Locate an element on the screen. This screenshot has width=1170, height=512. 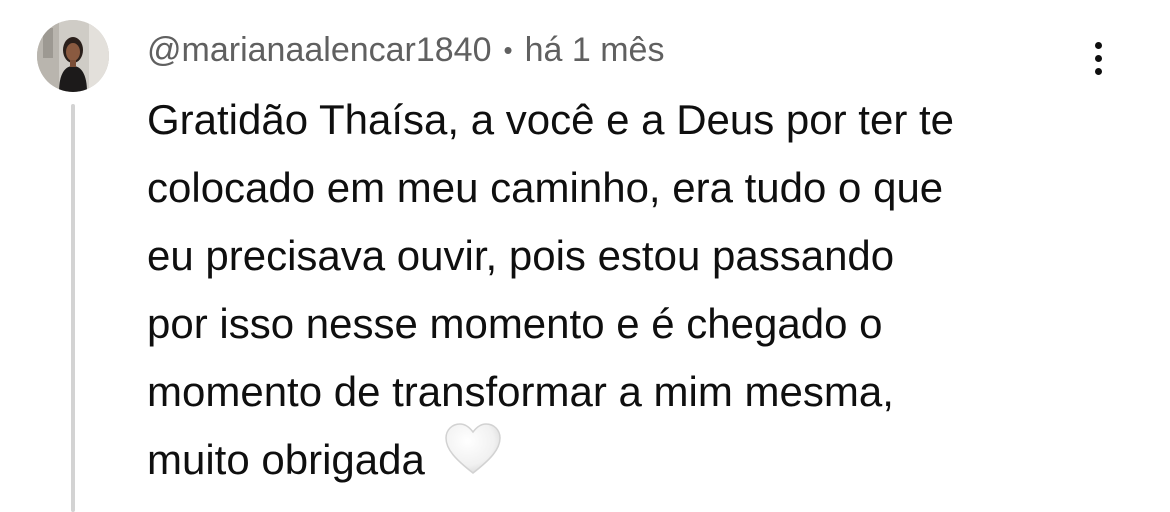
comment-text-line: colocado em meu caminho, era tudo o que is located at coordinates (545, 187).